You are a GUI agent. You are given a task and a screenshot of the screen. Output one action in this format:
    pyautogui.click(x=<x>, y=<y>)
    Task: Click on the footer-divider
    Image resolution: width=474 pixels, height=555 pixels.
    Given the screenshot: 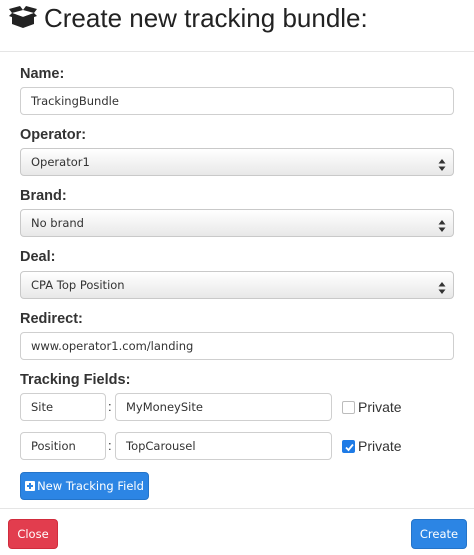 What is the action you would take?
    pyautogui.click(x=237, y=508)
    